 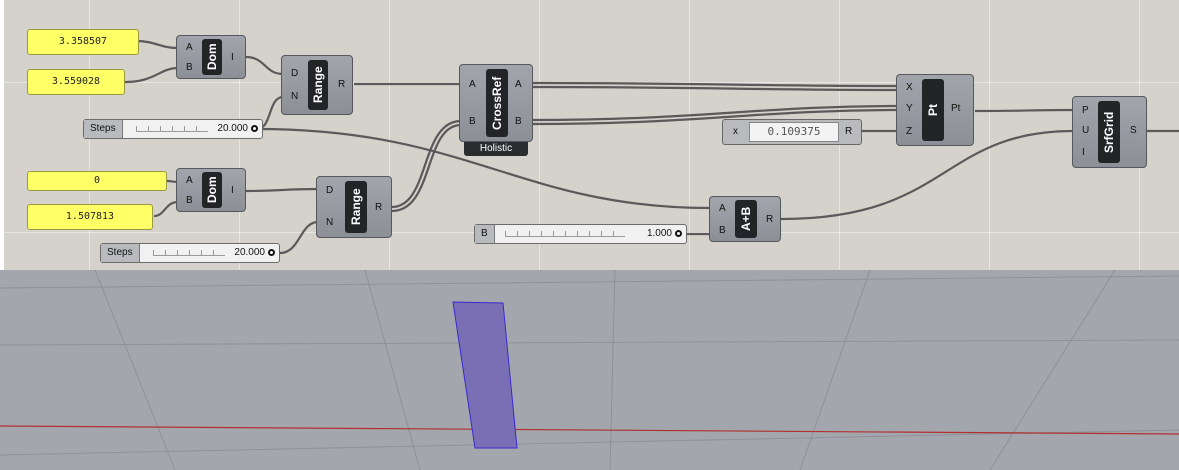 I want to click on number-box-output-label: R, so click(x=849, y=131).